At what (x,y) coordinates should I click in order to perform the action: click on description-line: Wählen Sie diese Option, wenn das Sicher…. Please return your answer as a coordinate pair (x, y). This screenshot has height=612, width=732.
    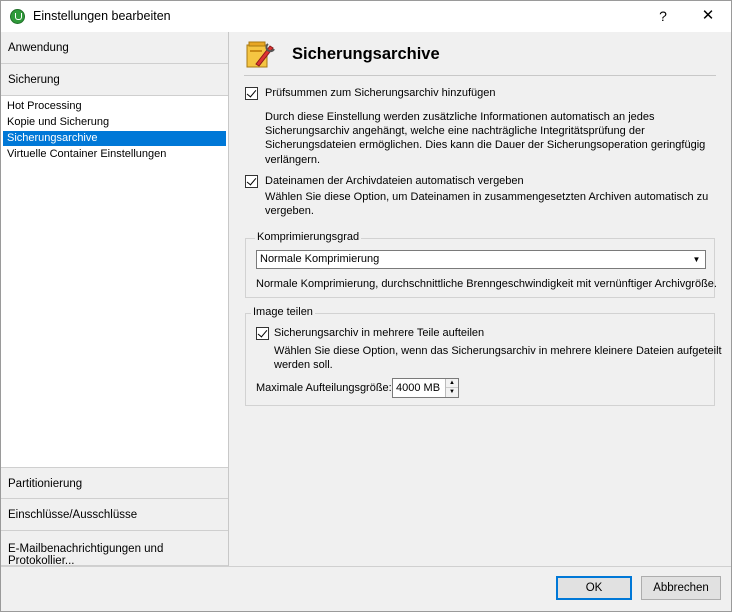
    Looking at the image, I should click on (498, 351).